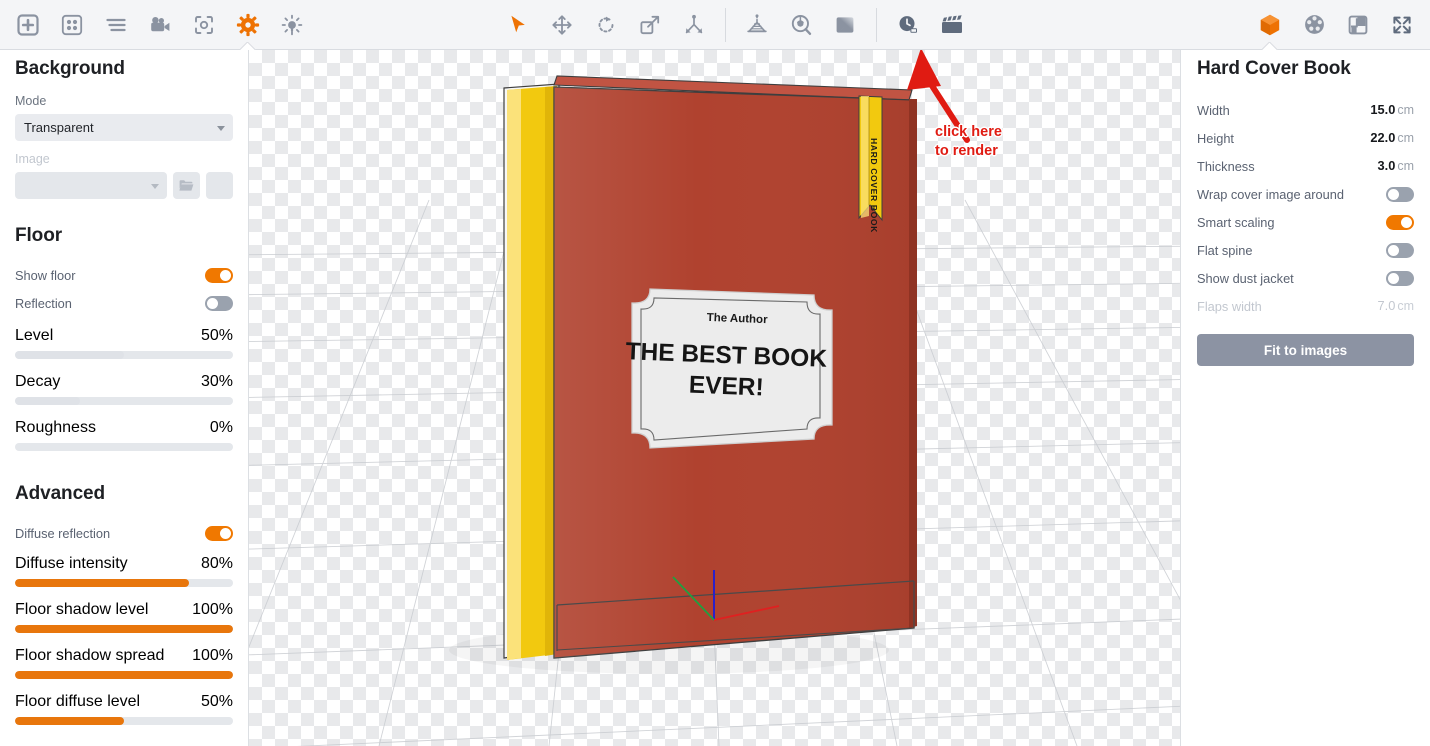 The width and height of the screenshot is (1430, 746). Describe the element at coordinates (124, 127) in the screenshot. I see `background-mode-select: Transparent` at that location.